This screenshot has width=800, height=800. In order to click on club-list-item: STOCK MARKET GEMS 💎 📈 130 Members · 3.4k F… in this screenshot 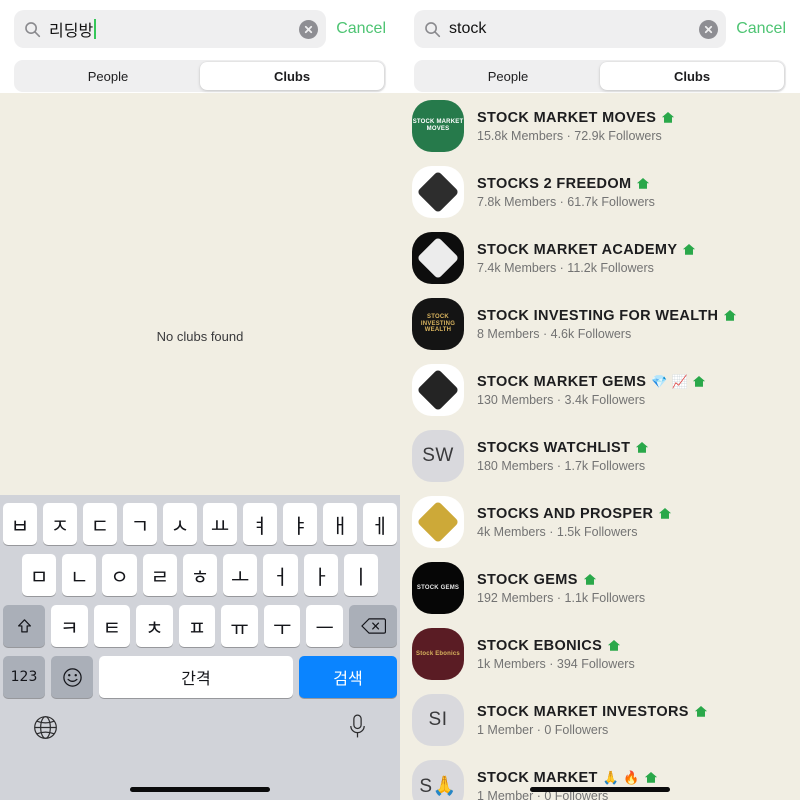, I will do `click(600, 390)`.